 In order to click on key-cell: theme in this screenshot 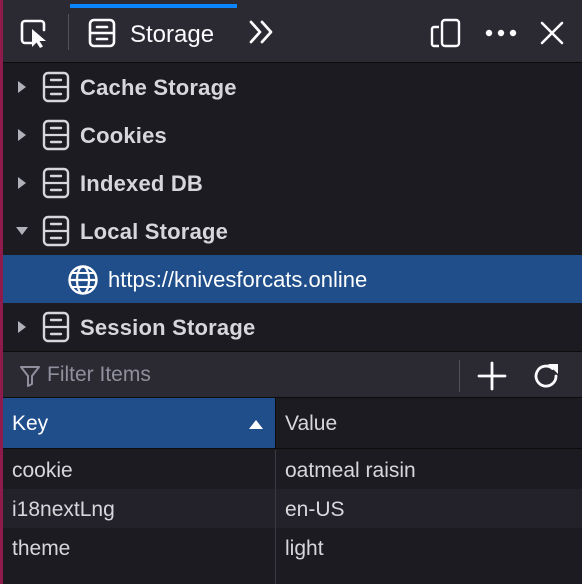, I will do `click(41, 548)`.